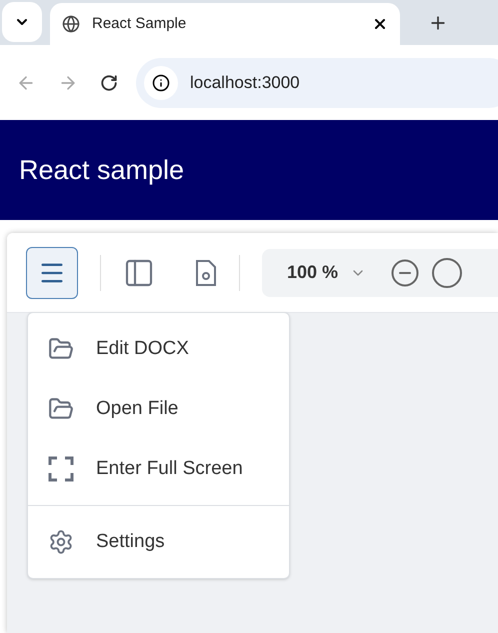 This screenshot has width=498, height=633. What do you see at coordinates (312, 272) in the screenshot?
I see `zoom-level: 100 %` at bounding box center [312, 272].